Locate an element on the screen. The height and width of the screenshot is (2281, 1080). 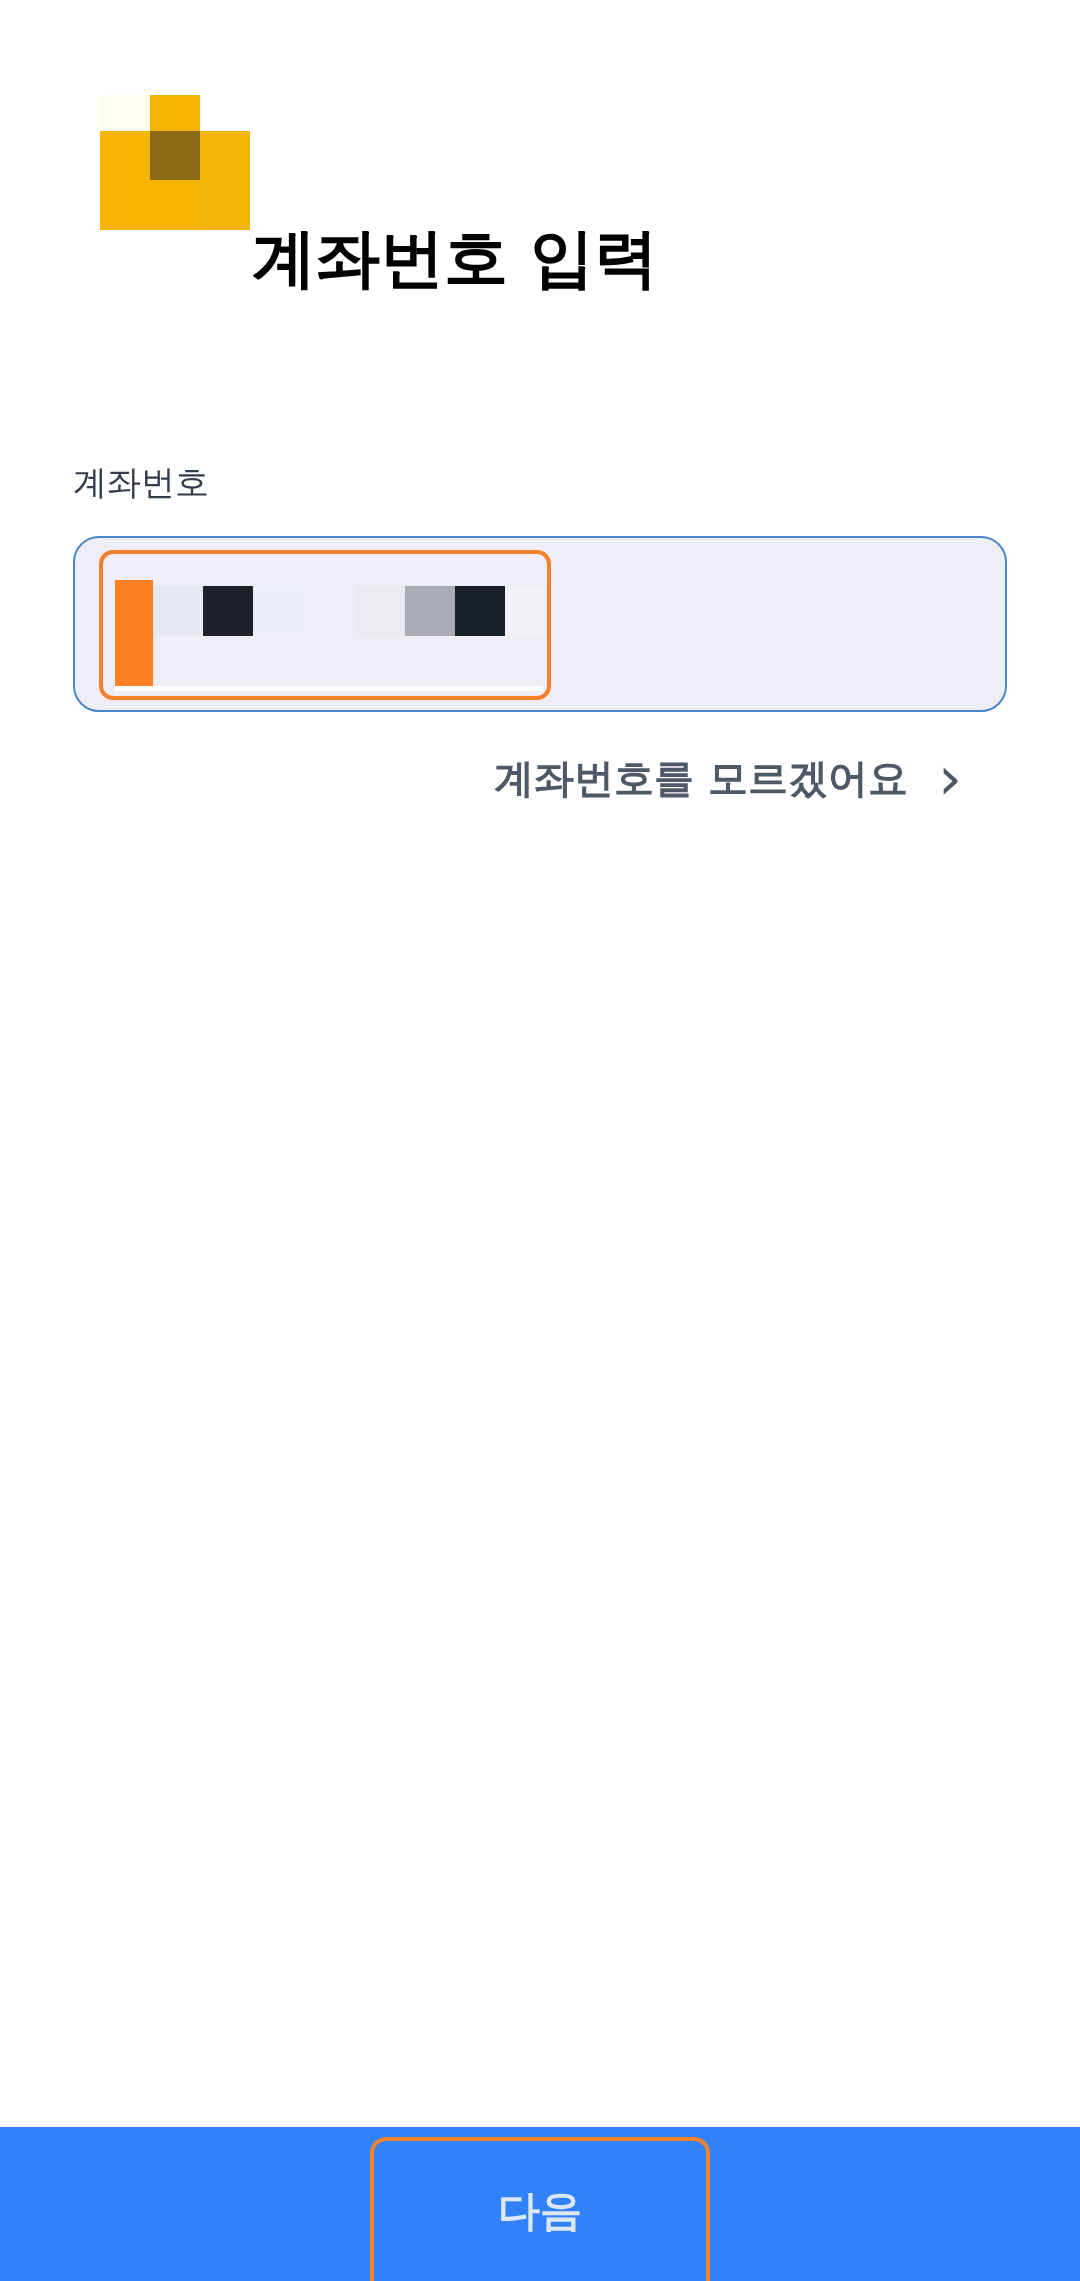
unknown-account-link: 계좌번호를 모르겠어요 is located at coordinates (701, 778).